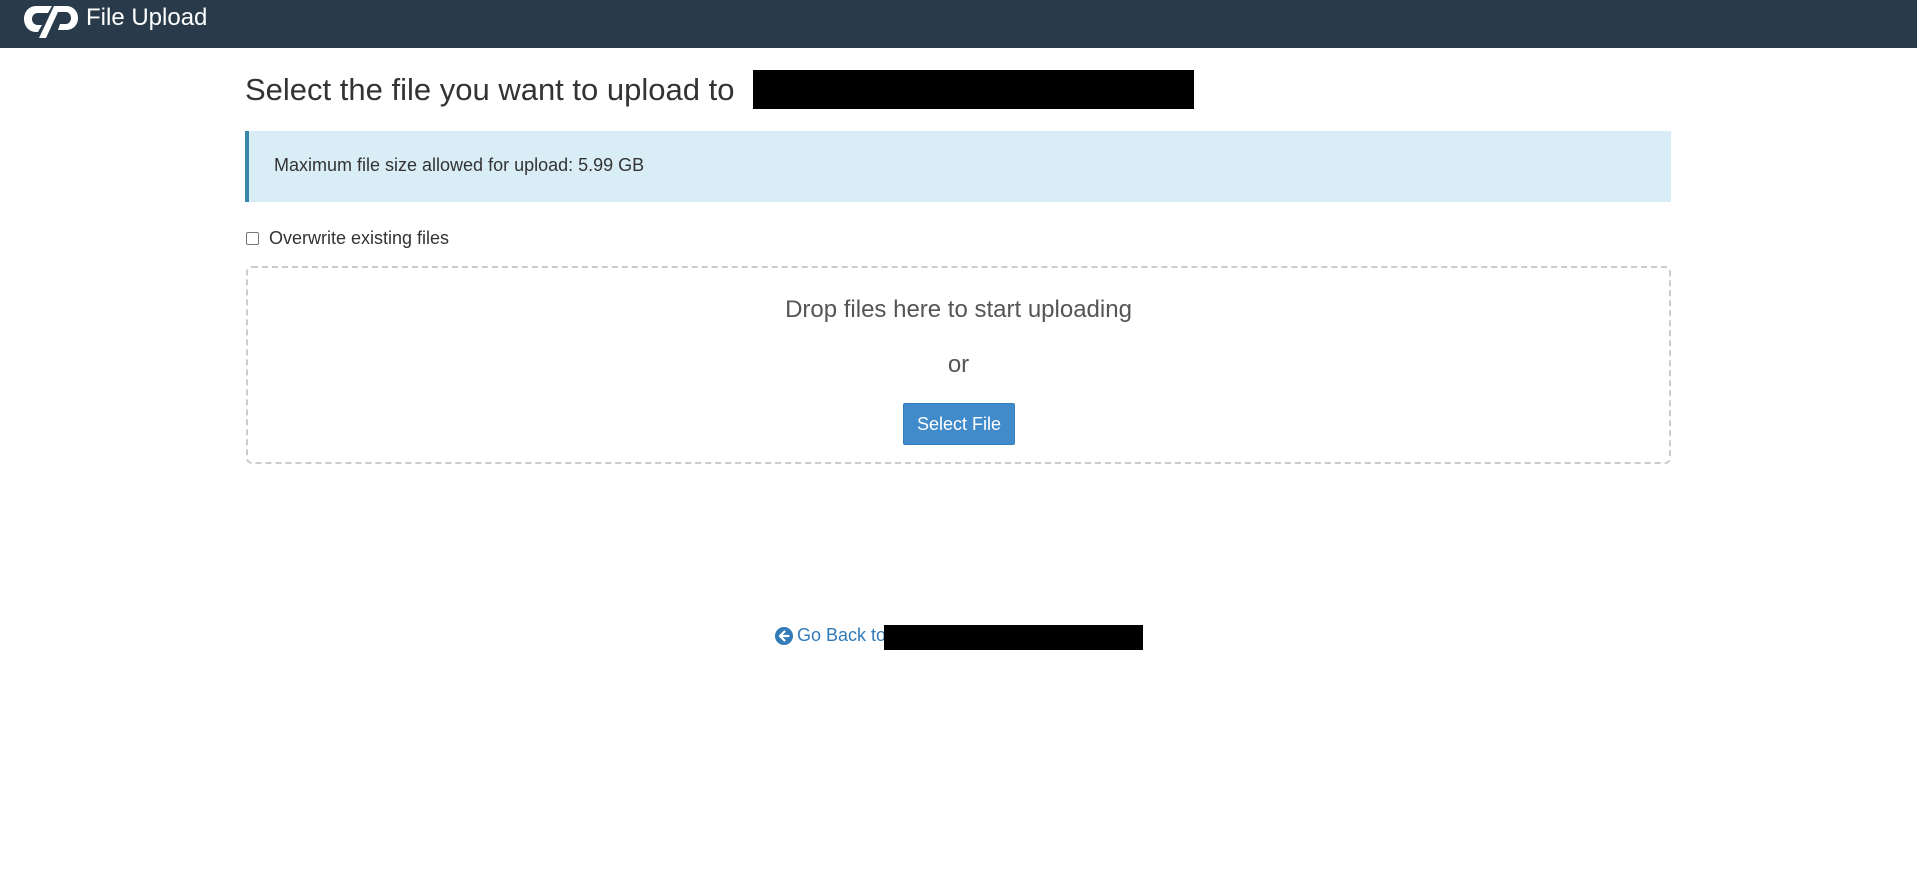 Image resolution: width=1917 pixels, height=883 pixels. I want to click on page-title: Select the file you want to upload to, so click(490, 89).